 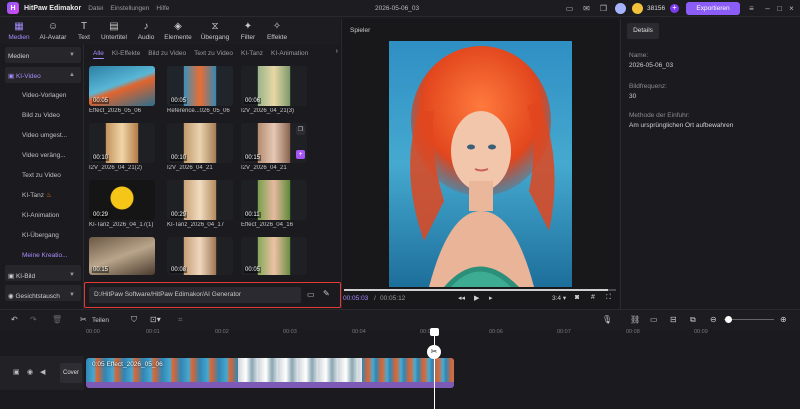 What do you see at coordinates (434, 332) in the screenshot?
I see `playhead-handle` at bounding box center [434, 332].